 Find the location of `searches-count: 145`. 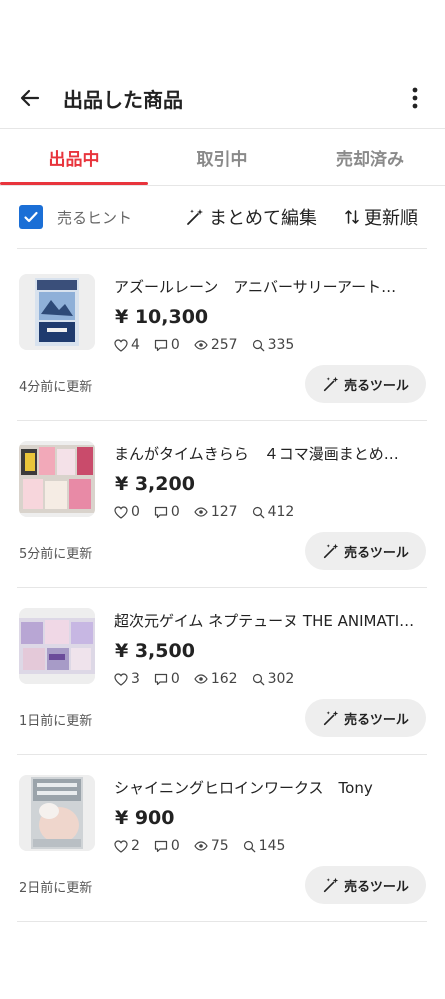

searches-count: 145 is located at coordinates (272, 846).